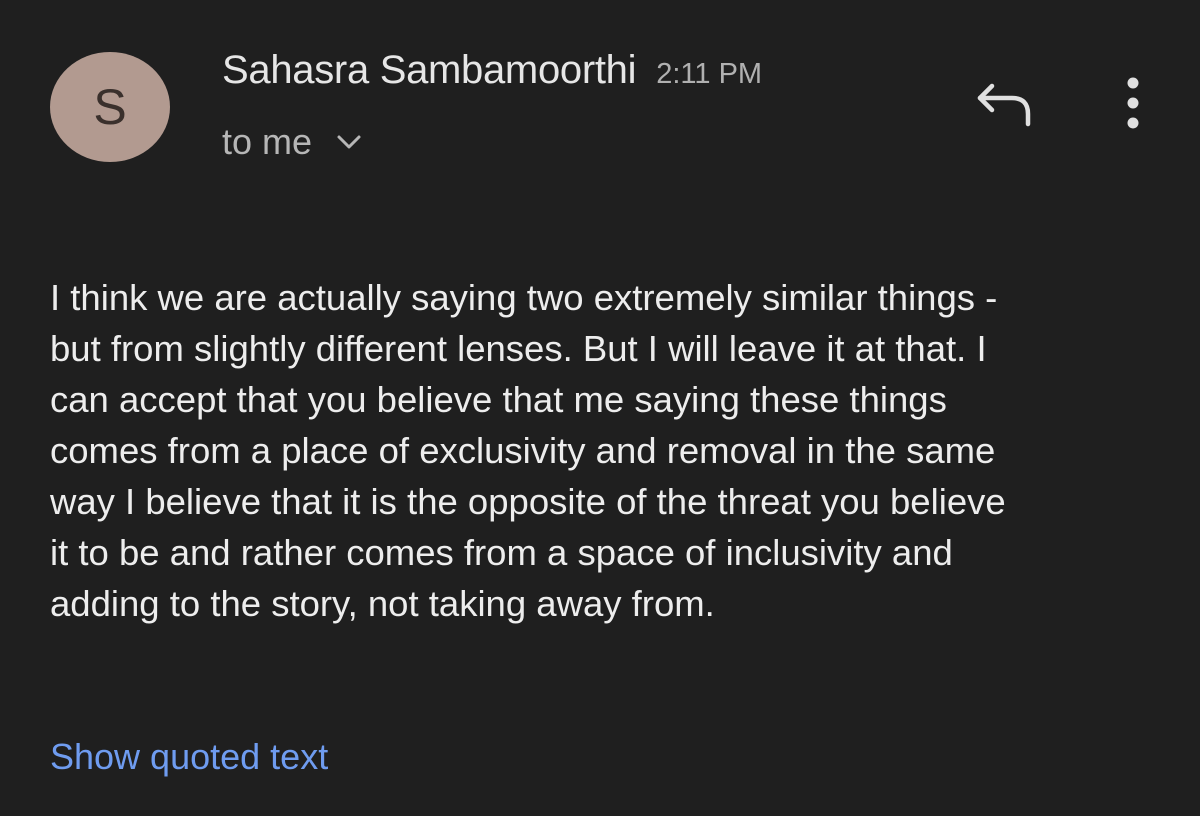 Image resolution: width=1200 pixels, height=816 pixels. I want to click on recipient-details-toggle: to me, so click(292, 142).